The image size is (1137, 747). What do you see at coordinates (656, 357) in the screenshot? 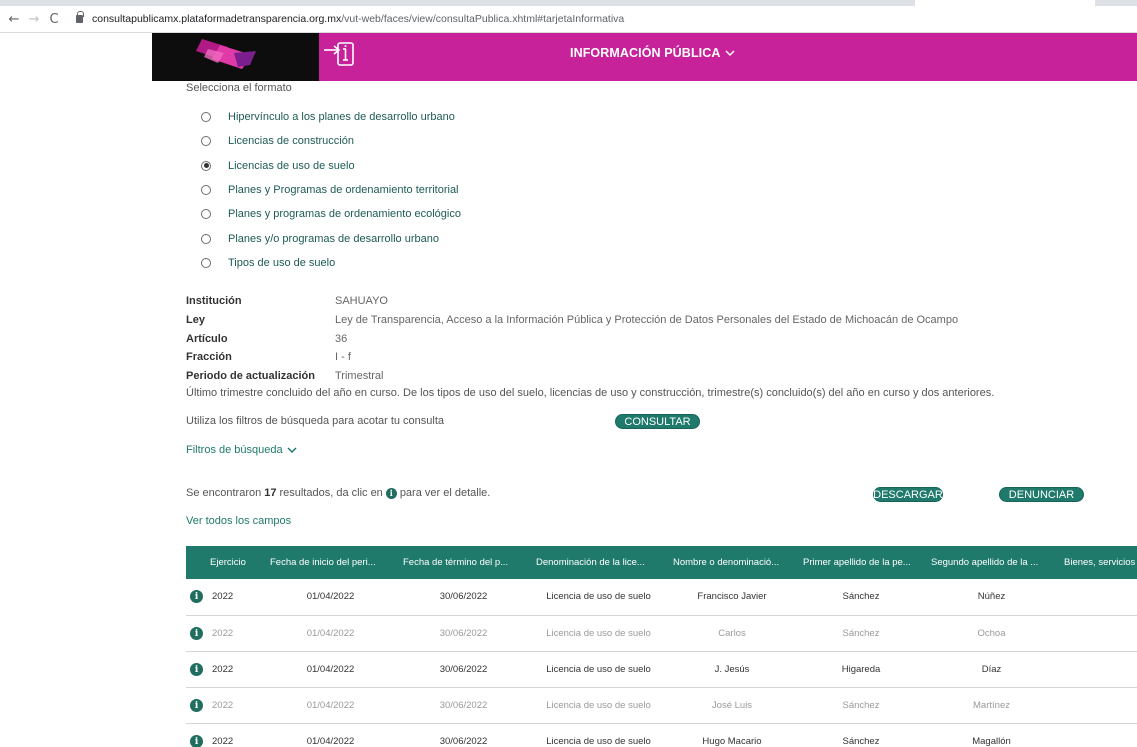
I see `info-row-fraccion: Fracción I - f` at bounding box center [656, 357].